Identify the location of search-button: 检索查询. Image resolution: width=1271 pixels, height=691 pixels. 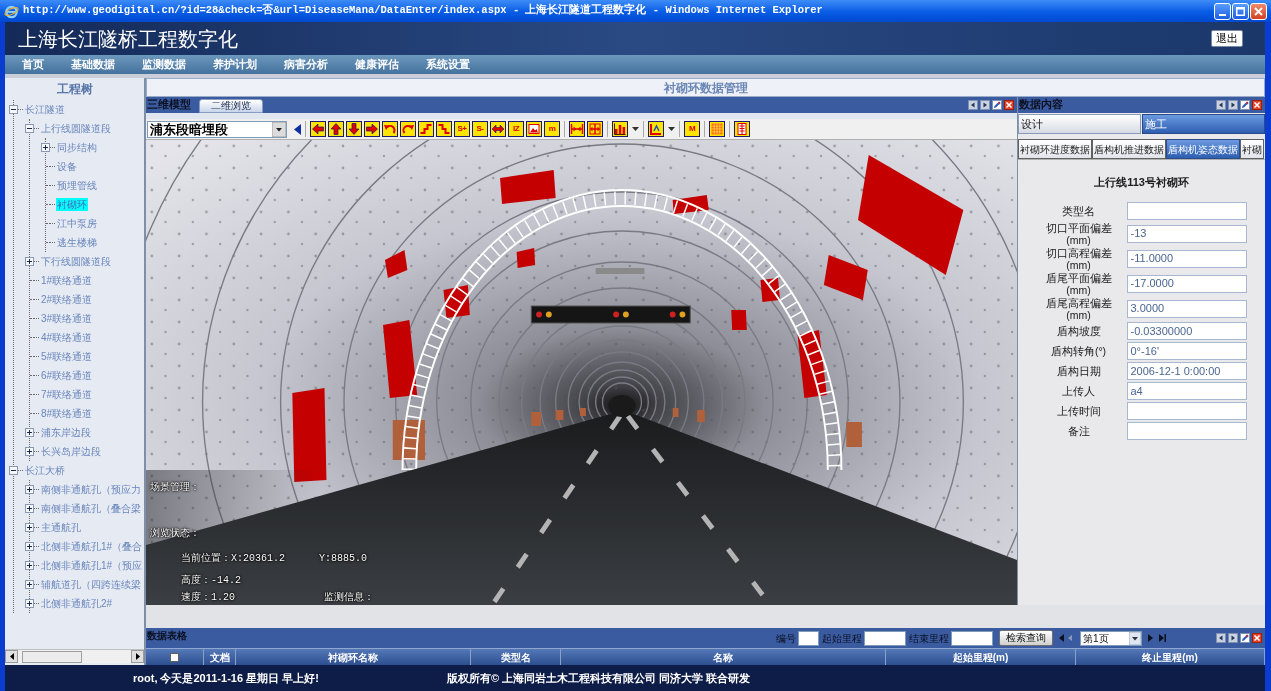
(1026, 638).